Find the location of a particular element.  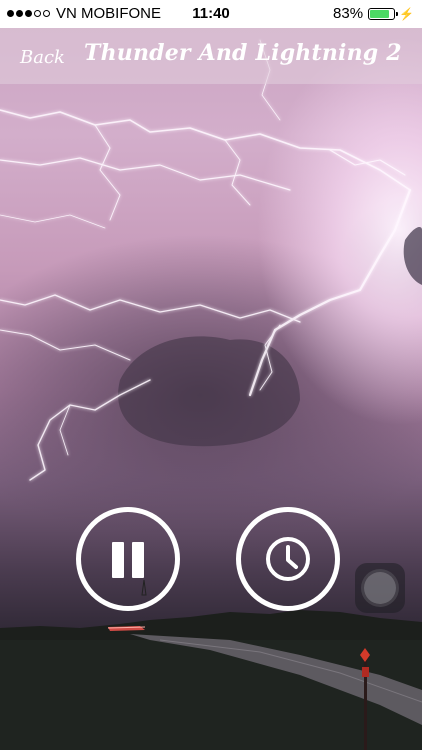

assistive-touch-button is located at coordinates (380, 588).